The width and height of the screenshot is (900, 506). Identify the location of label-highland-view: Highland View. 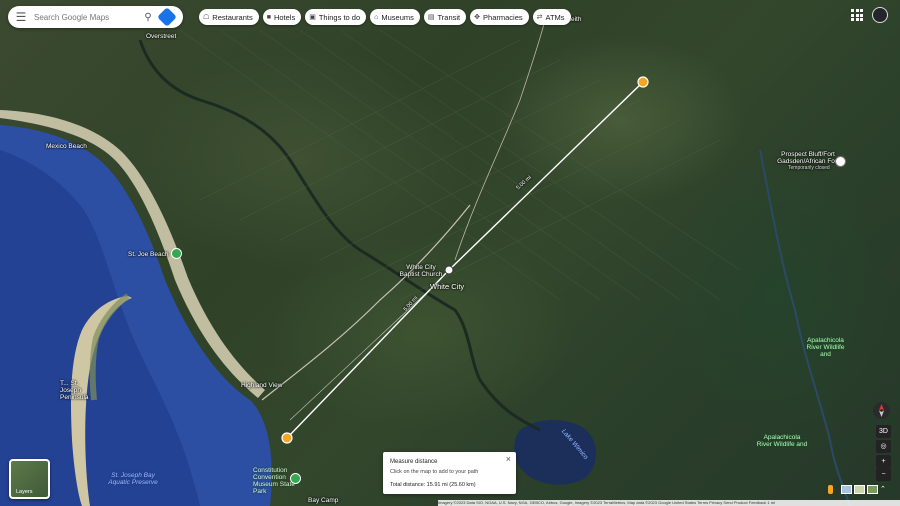
(262, 385).